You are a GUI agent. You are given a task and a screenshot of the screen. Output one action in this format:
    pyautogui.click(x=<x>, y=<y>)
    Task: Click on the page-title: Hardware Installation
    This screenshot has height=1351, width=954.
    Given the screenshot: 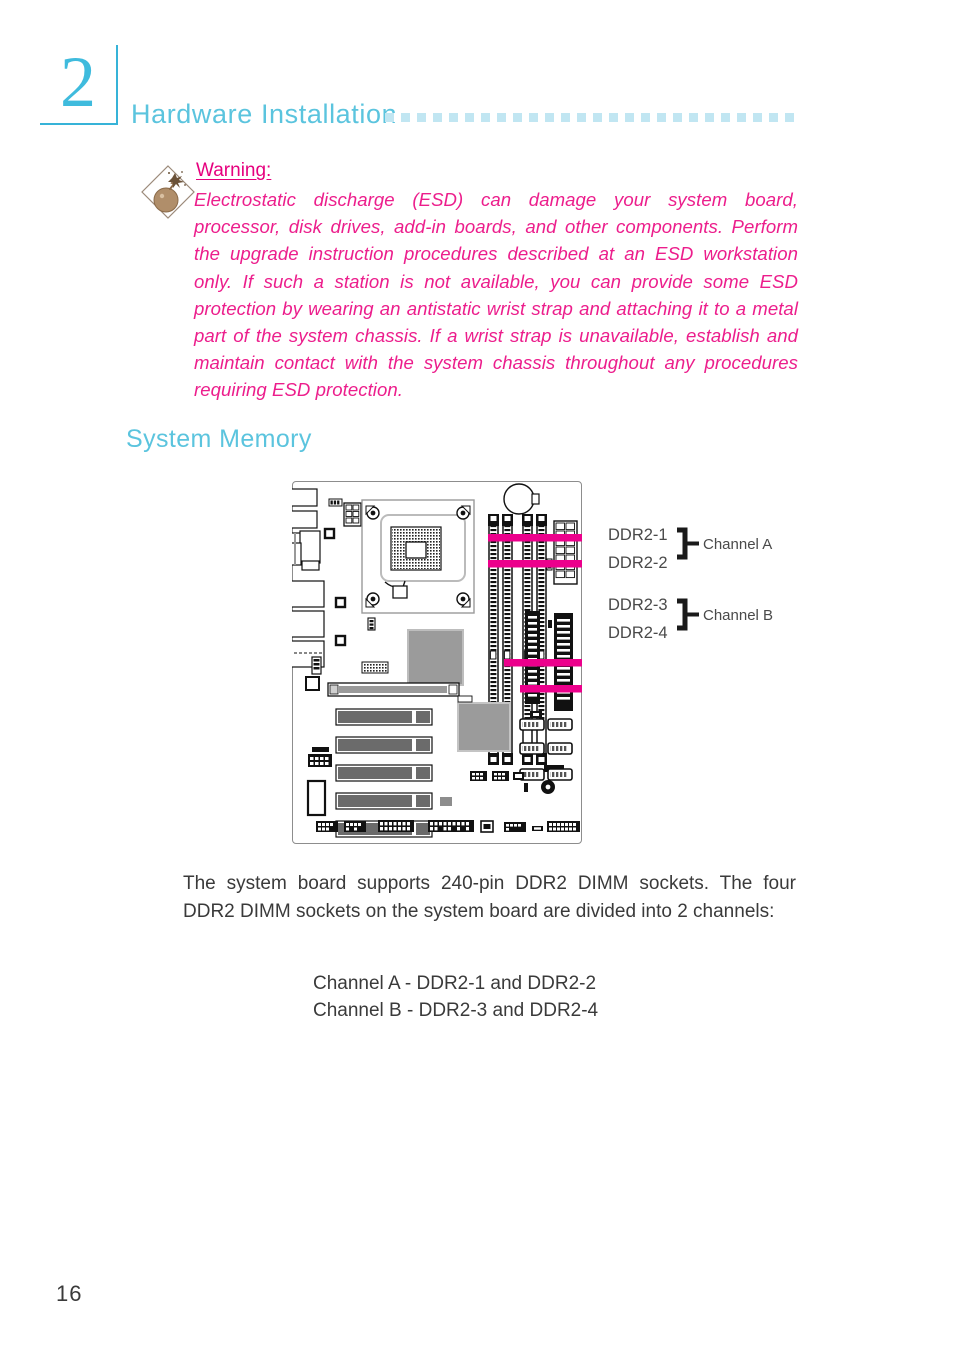 What is the action you would take?
    pyautogui.click(x=264, y=114)
    